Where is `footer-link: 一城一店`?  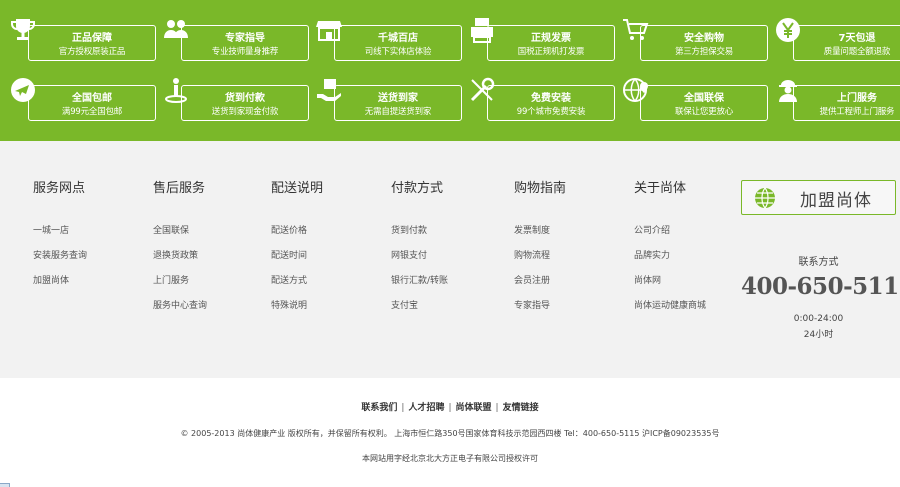
footer-link: 一城一店 is located at coordinates (60, 237).